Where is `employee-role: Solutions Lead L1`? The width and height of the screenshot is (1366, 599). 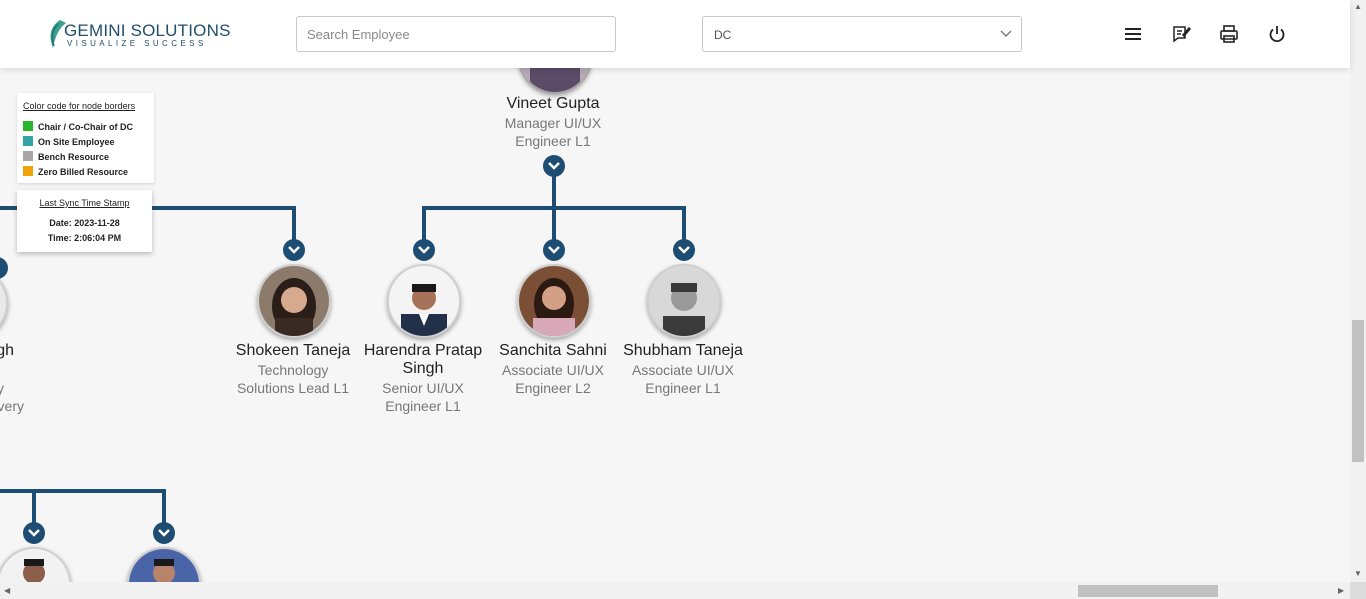
employee-role: Solutions Lead L1 is located at coordinates (293, 388).